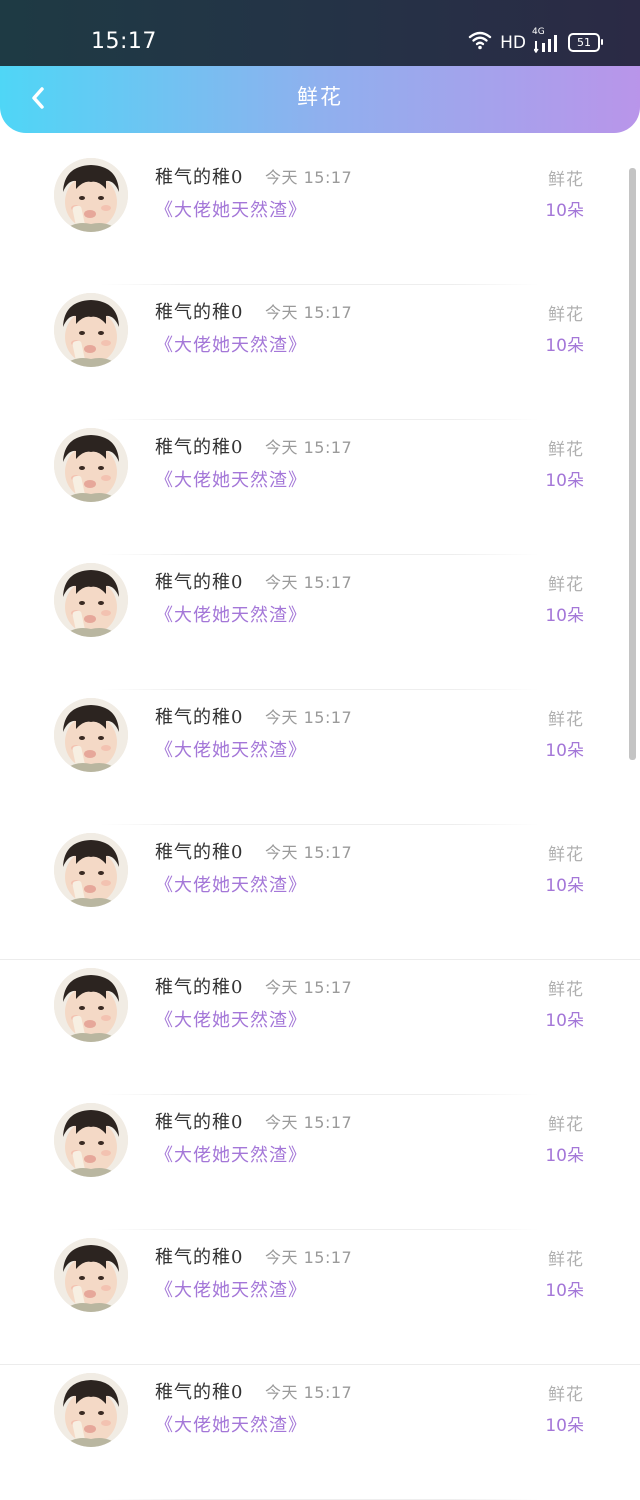 Image resolution: width=640 pixels, height=1500 pixels. What do you see at coordinates (585, 42) in the screenshot?
I see `battery-indicator: 51` at bounding box center [585, 42].